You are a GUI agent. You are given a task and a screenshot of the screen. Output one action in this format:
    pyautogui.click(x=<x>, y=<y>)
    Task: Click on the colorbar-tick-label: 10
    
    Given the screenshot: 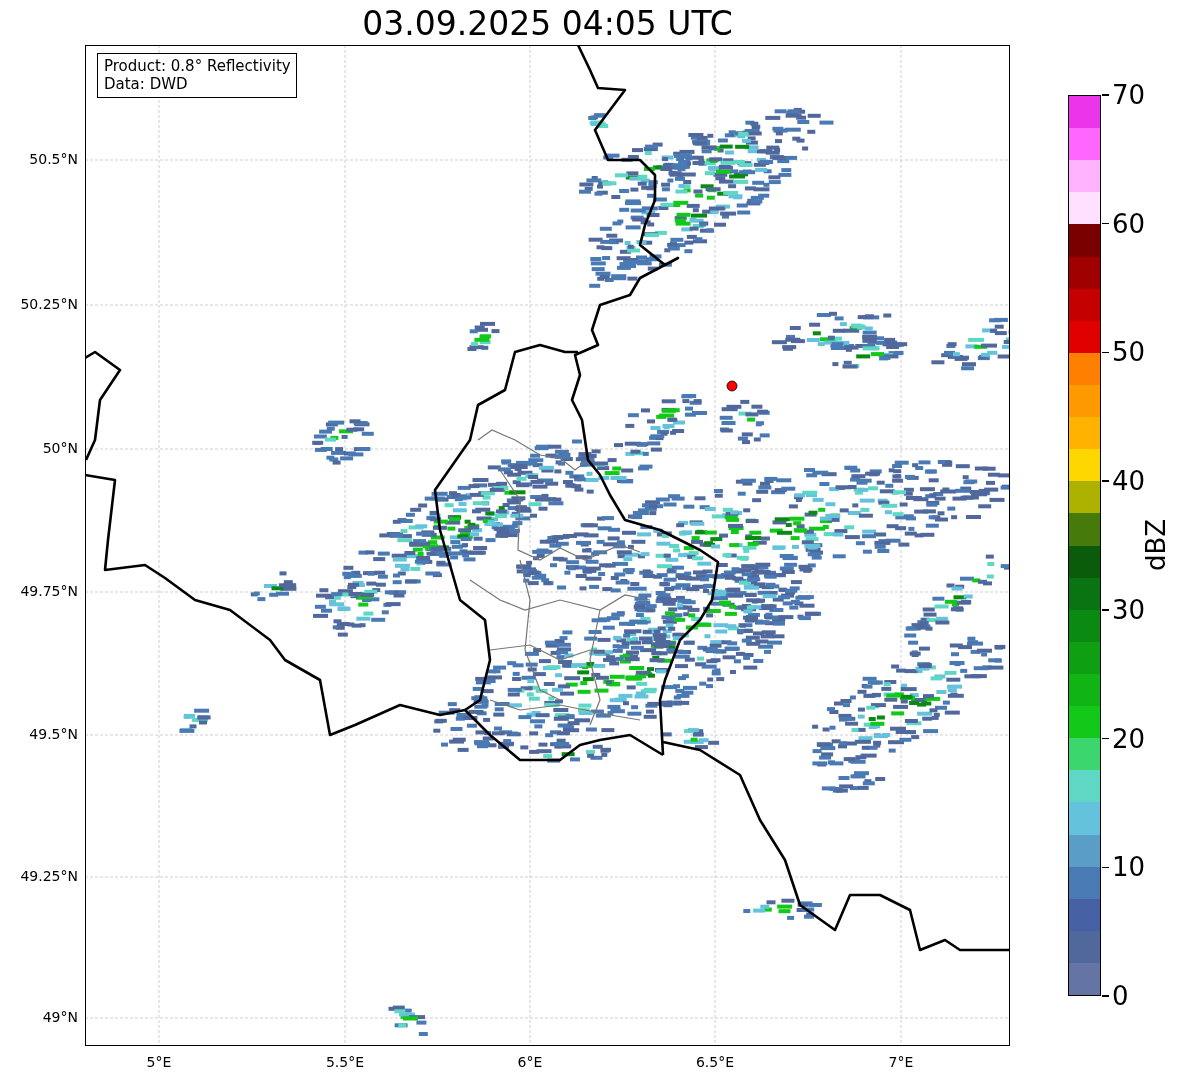 What is the action you would take?
    pyautogui.click(x=1129, y=867)
    